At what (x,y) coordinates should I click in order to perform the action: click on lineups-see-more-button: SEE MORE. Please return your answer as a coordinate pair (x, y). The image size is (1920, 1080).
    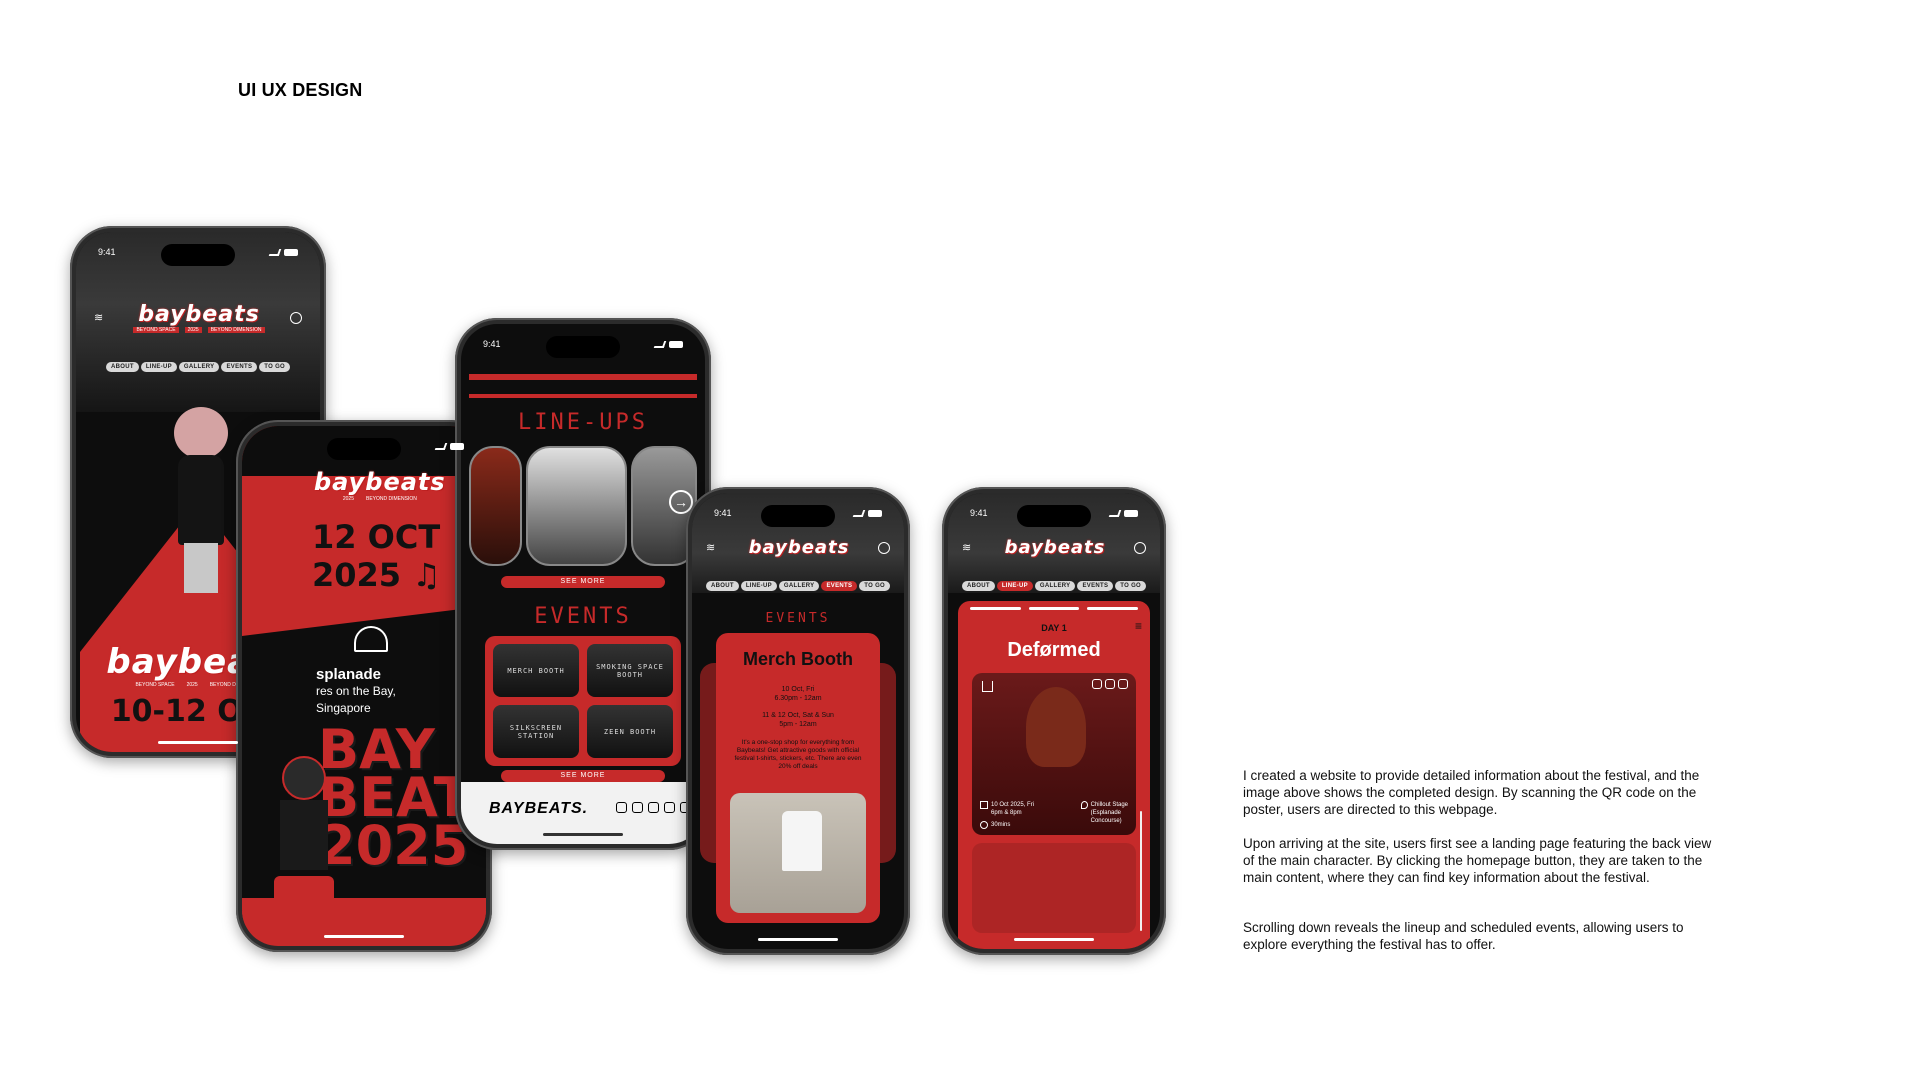
    Looking at the image, I should click on (583, 582).